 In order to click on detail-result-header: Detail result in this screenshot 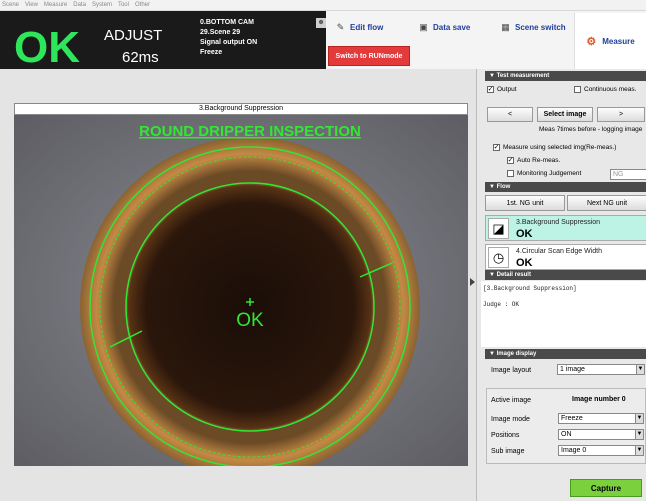, I will do `click(565, 275)`.